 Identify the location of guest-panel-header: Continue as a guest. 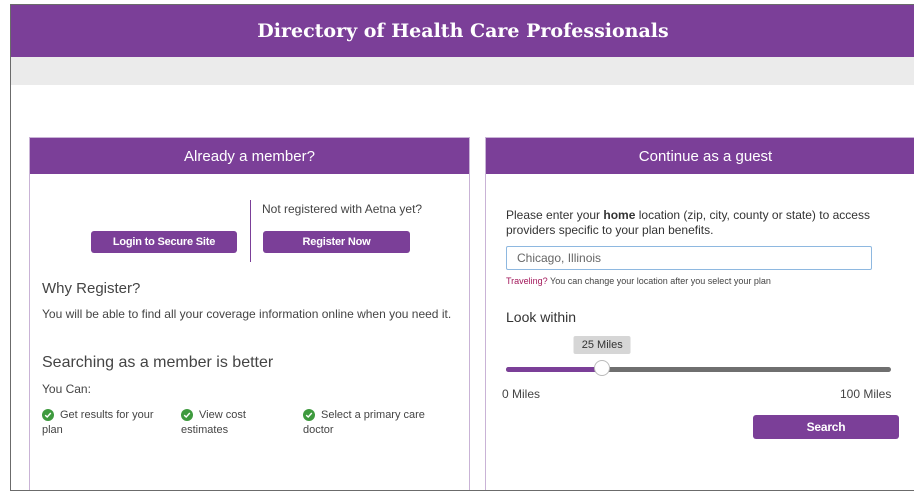
(700, 156).